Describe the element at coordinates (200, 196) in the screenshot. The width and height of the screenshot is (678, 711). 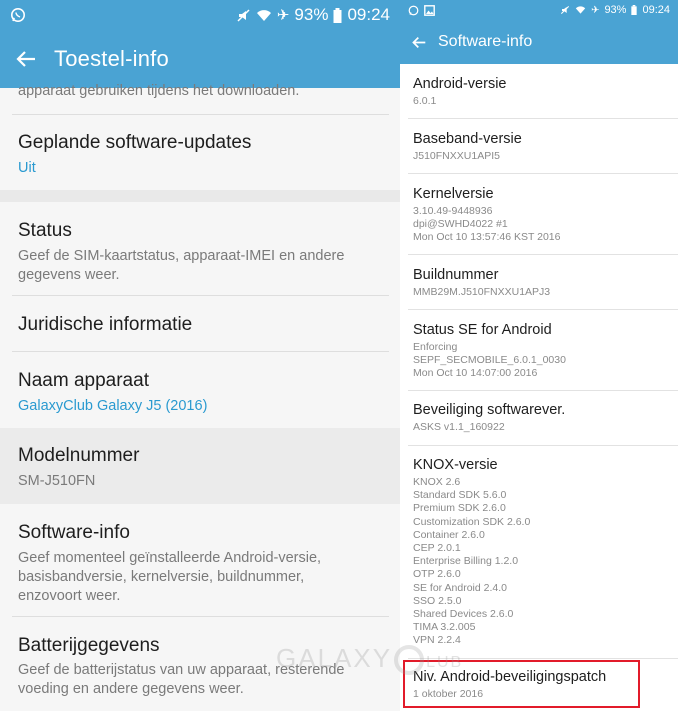
I see `section-divider` at that location.